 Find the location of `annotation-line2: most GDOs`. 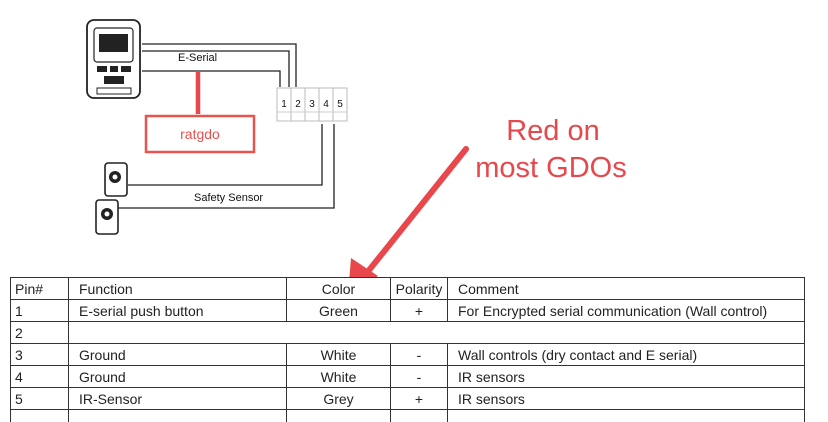

annotation-line2: most GDOs is located at coordinates (550, 168).